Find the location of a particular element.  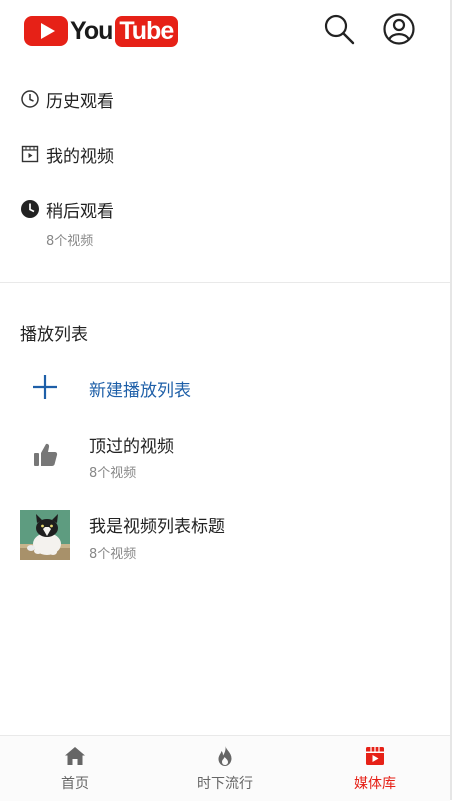

bottom-navigation: 首页 时下流行 媒体库 is located at coordinates (225, 768).